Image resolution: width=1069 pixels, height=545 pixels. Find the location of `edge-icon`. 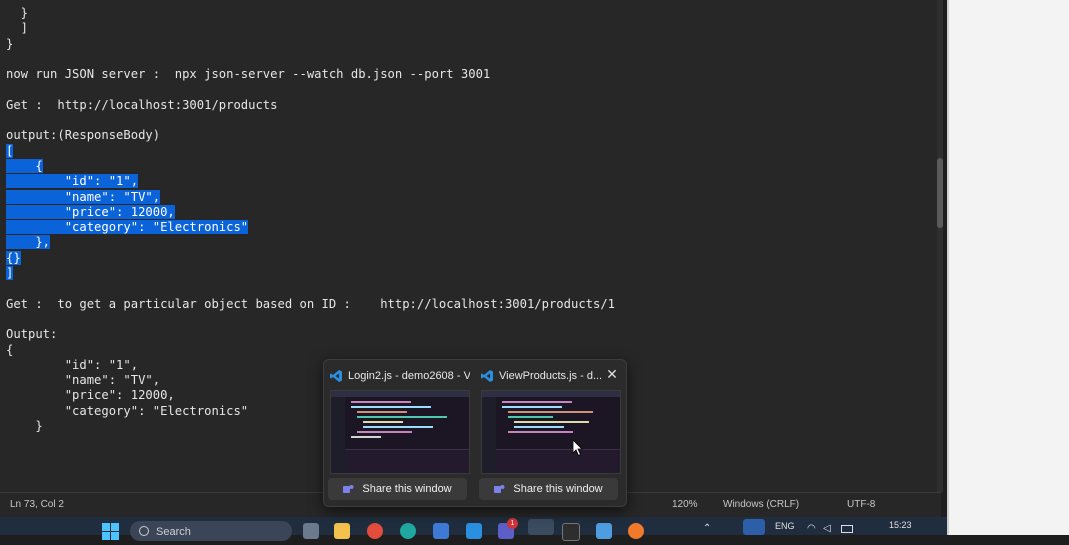

edge-icon is located at coordinates (408, 531).